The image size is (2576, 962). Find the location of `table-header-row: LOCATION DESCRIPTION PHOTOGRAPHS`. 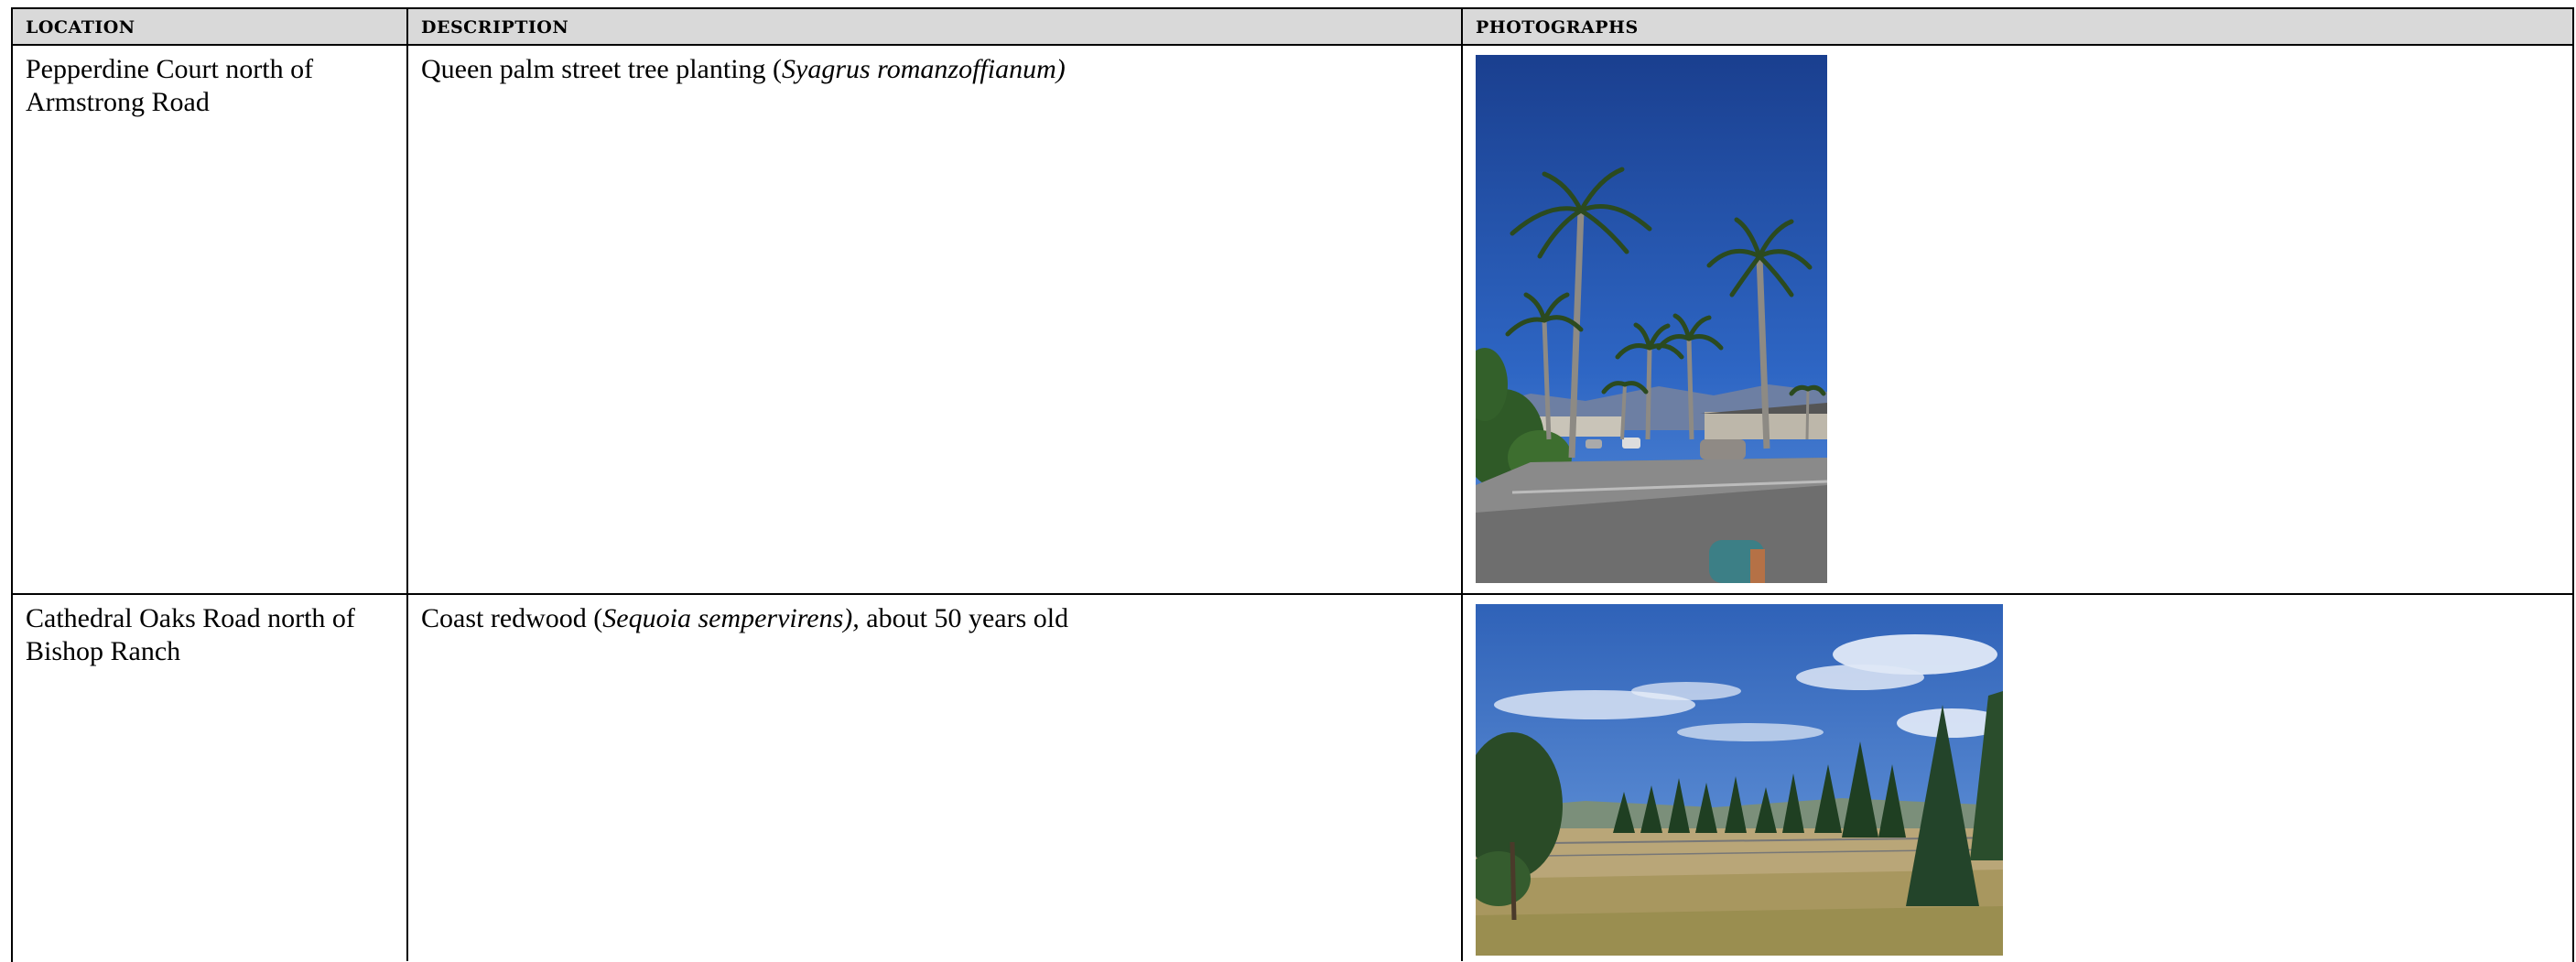

table-header-row: LOCATION DESCRIPTION PHOTOGRAPHS is located at coordinates (1292, 27).